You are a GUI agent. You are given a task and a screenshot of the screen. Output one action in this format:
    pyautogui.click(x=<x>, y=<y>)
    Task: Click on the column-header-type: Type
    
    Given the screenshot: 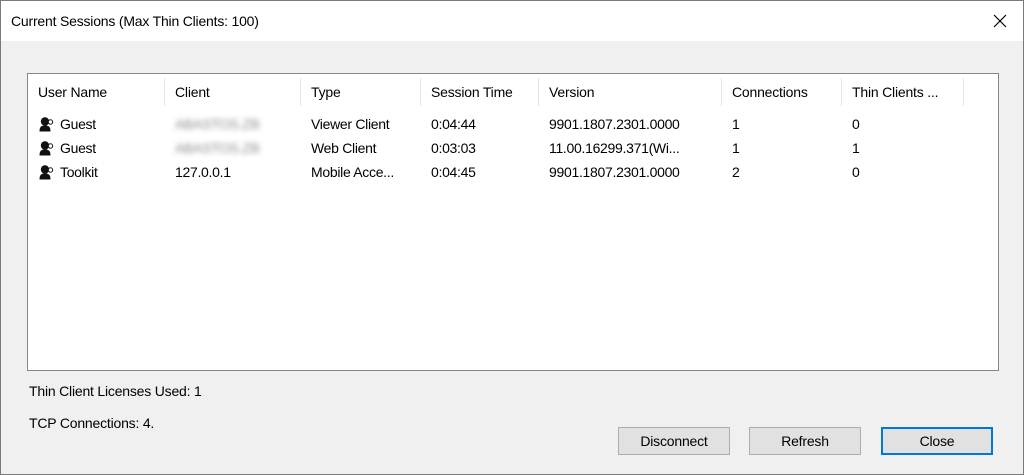 What is the action you would take?
    pyautogui.click(x=361, y=92)
    